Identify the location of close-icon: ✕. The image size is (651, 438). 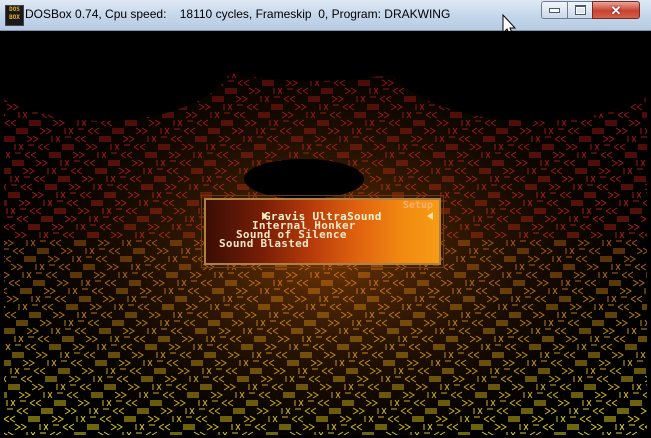
(616, 10).